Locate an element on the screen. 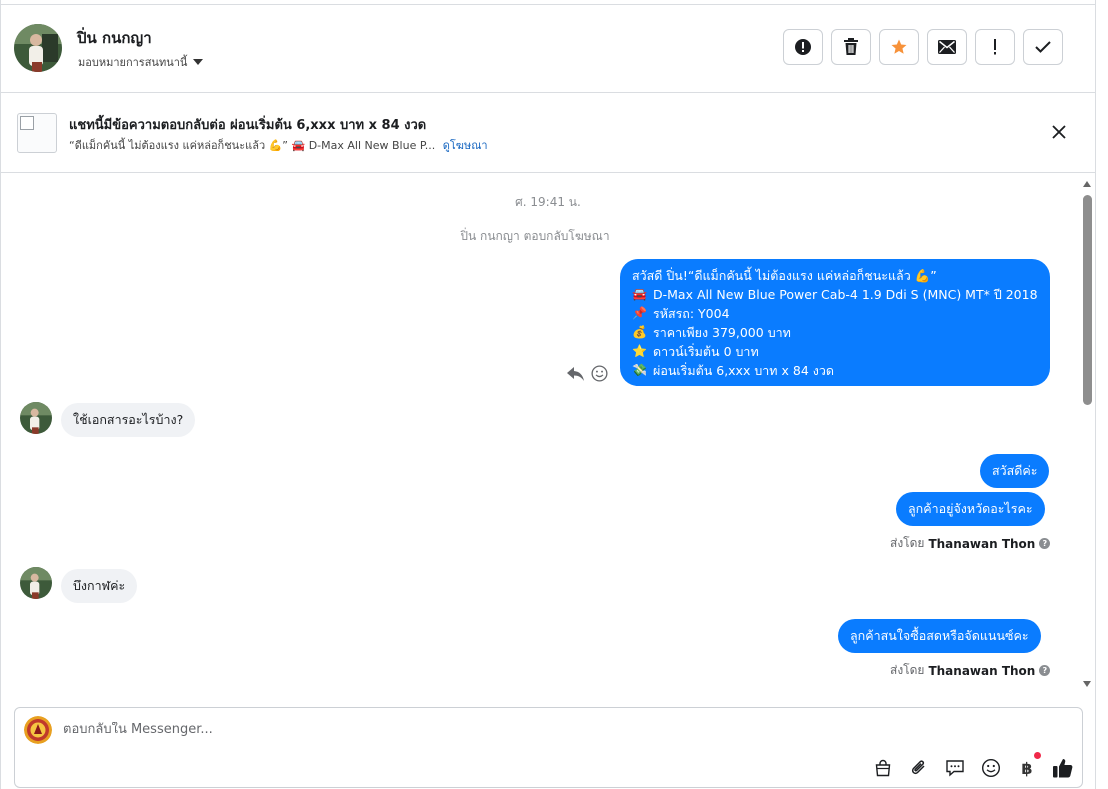  message-timestamp: ศ. 19:41 น. is located at coordinates (548, 202).